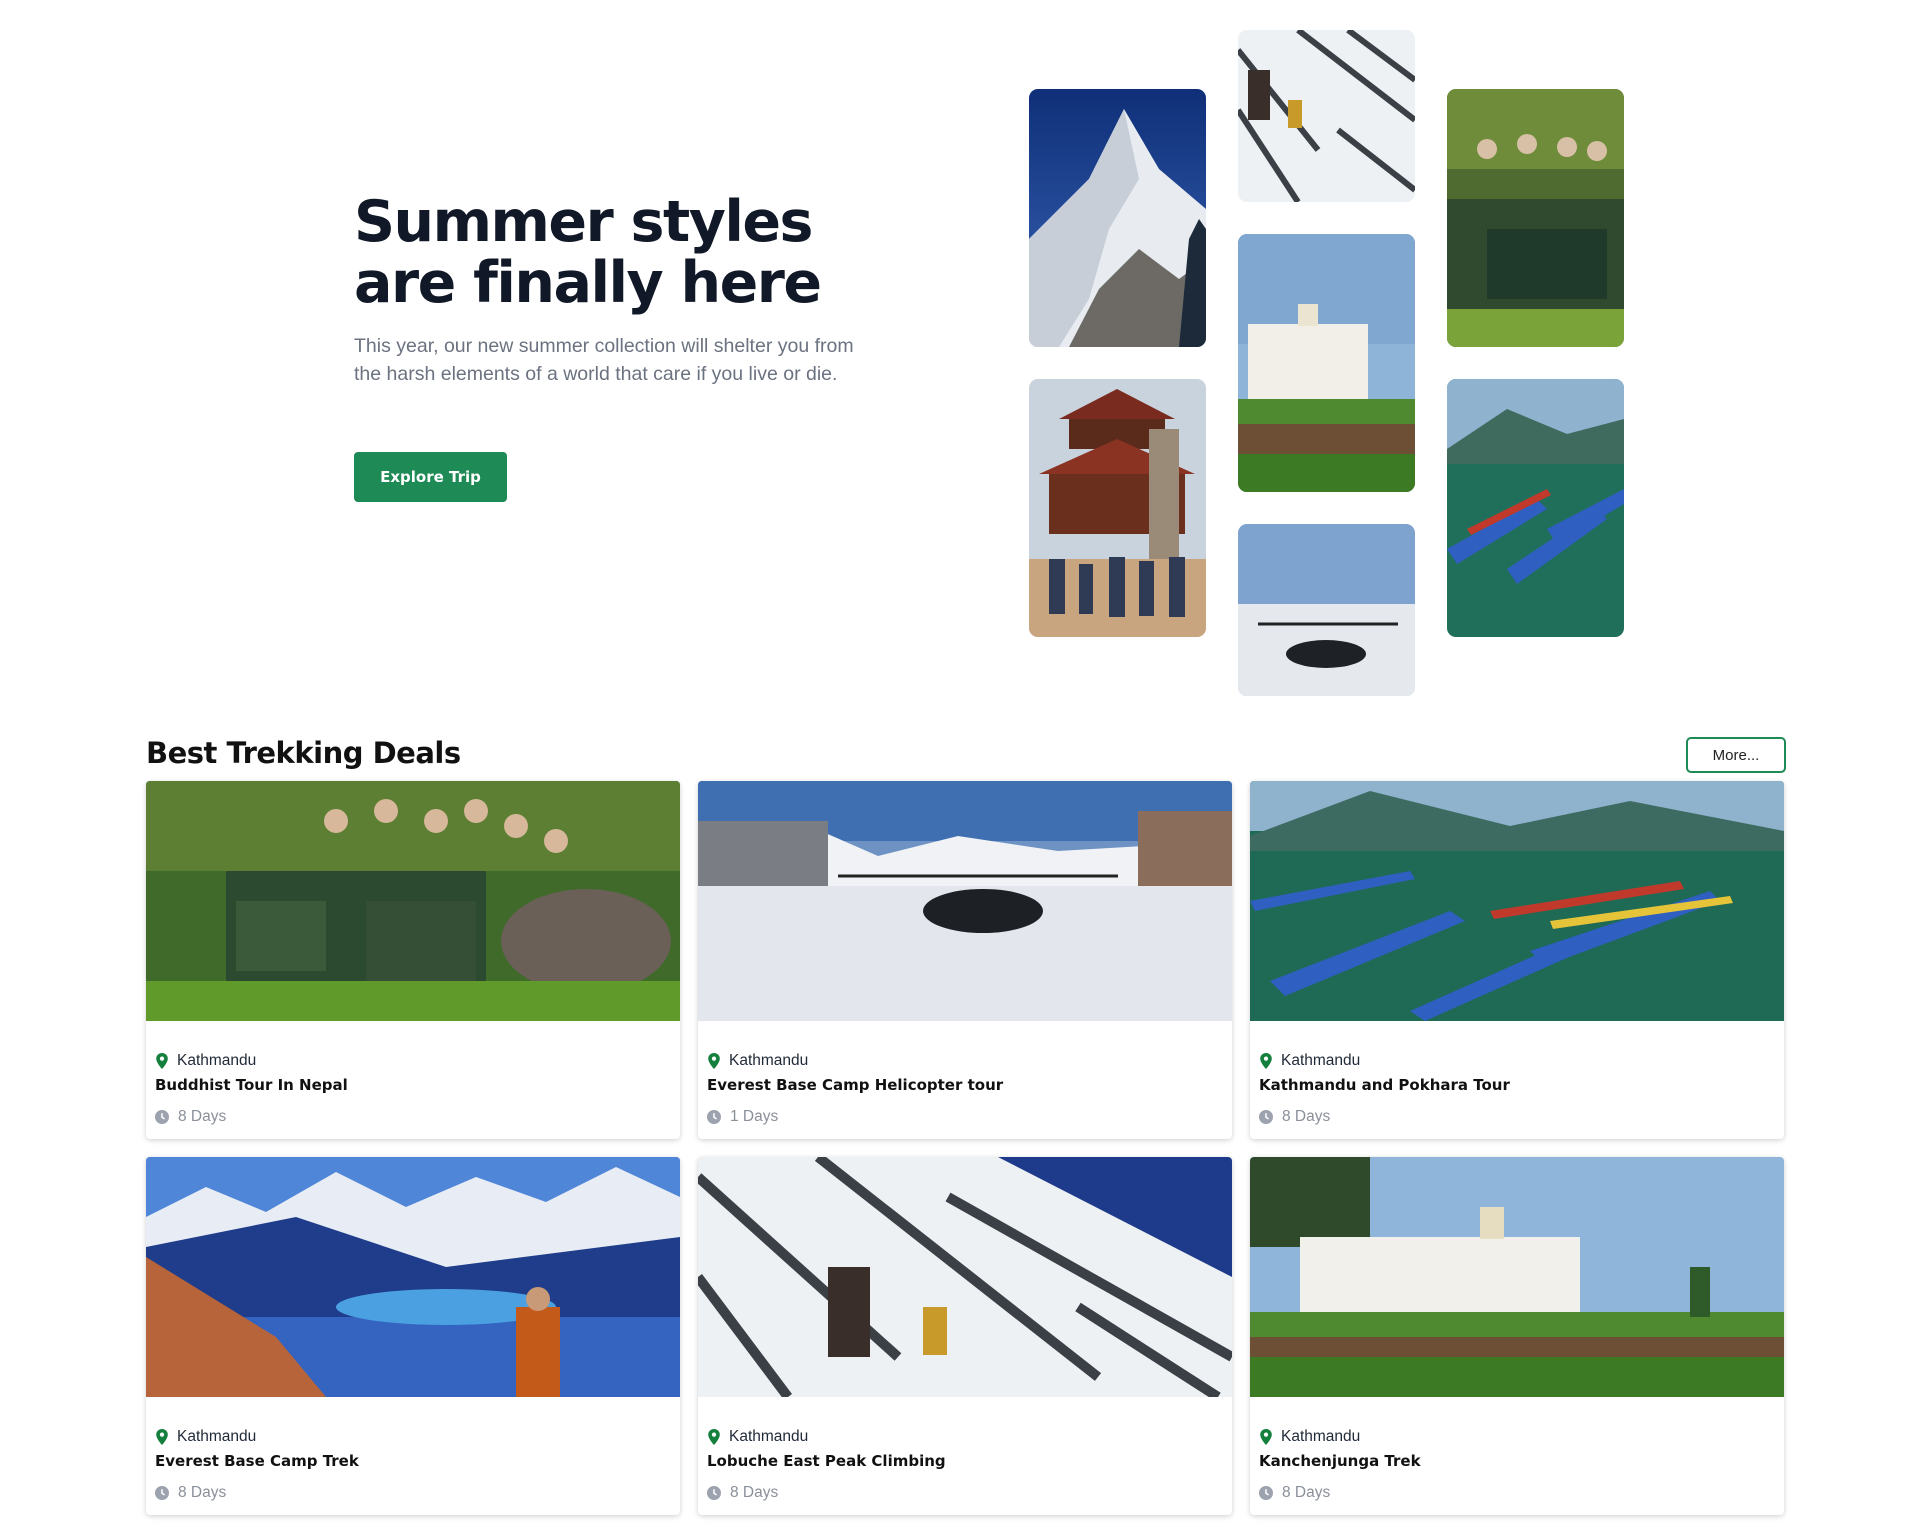  What do you see at coordinates (965, 1462) in the screenshot?
I see `card-title: Lobuche East Peak Climbing` at bounding box center [965, 1462].